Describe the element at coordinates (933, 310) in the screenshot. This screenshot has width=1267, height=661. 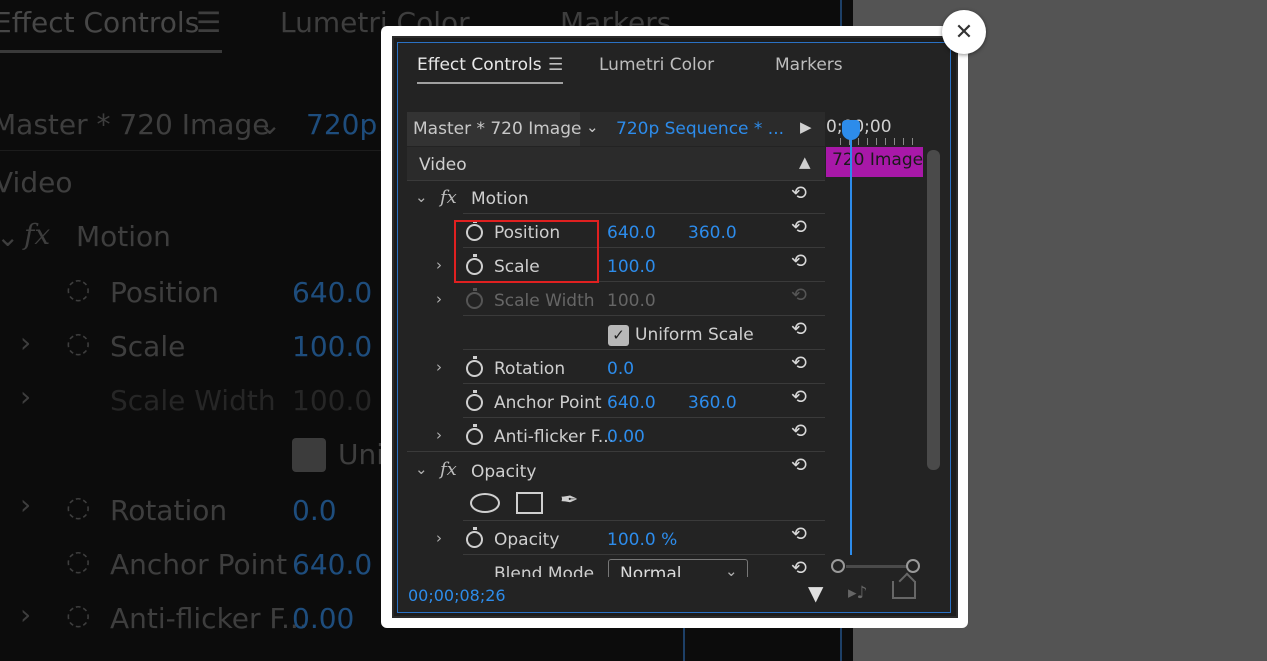
I see `vertical-scrollbar` at that location.